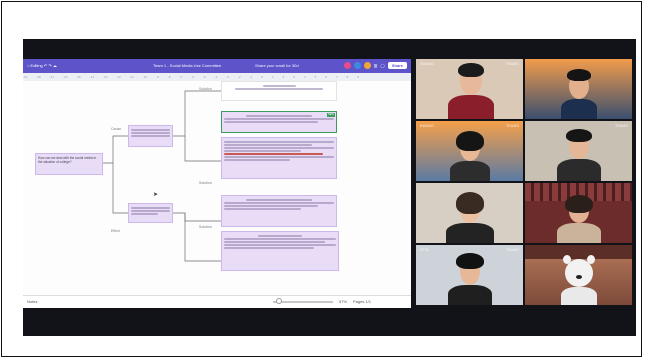 Image resolution: width=645 pixels, height=360 pixels. Describe the element at coordinates (65, 77) in the screenshot. I see `ruler-tick: -16` at that location.